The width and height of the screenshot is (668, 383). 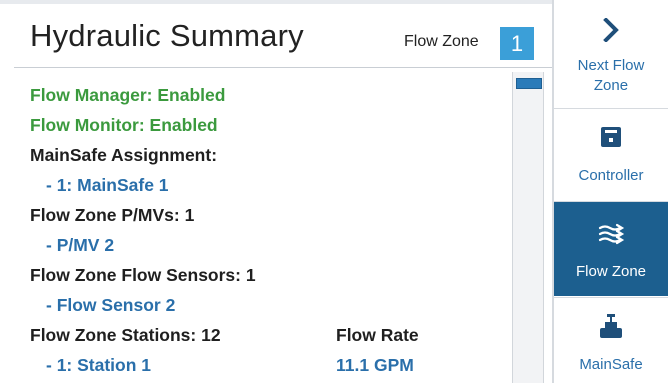 I want to click on page-title: Hydraulic Summary, so click(x=167, y=35).